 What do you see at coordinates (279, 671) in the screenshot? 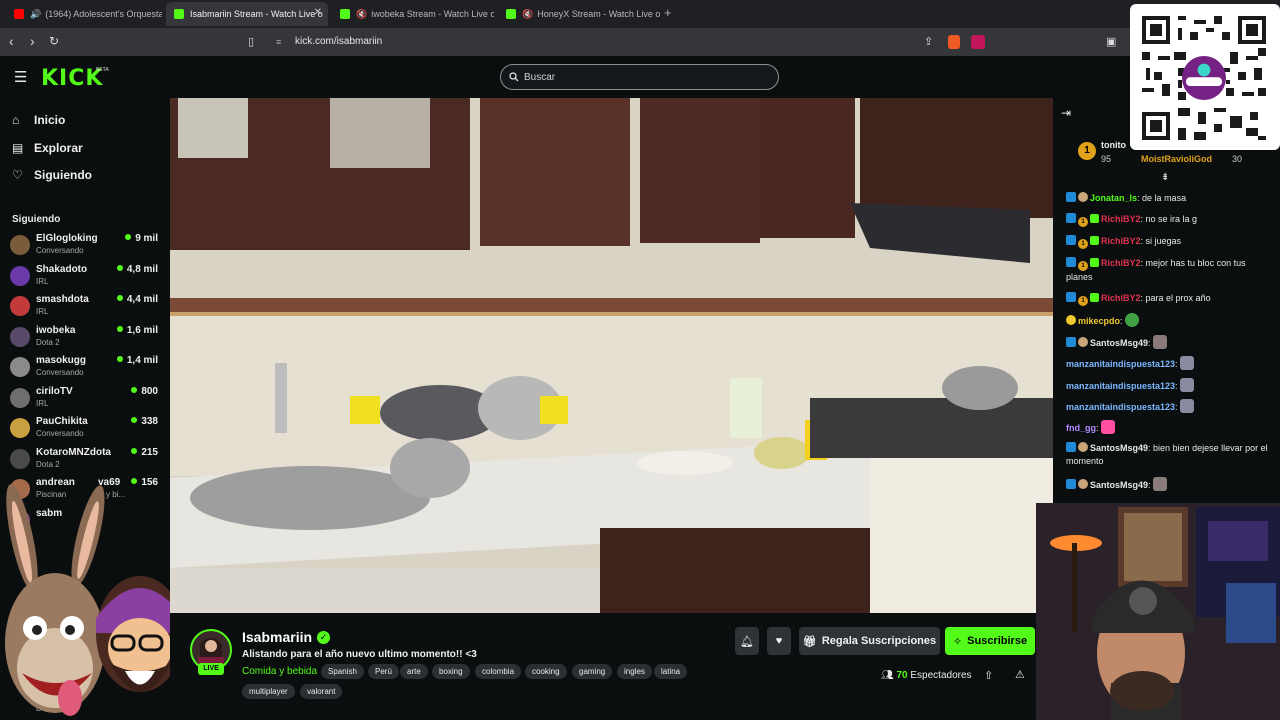
I see `stream-category: Comida y bebida` at bounding box center [279, 671].